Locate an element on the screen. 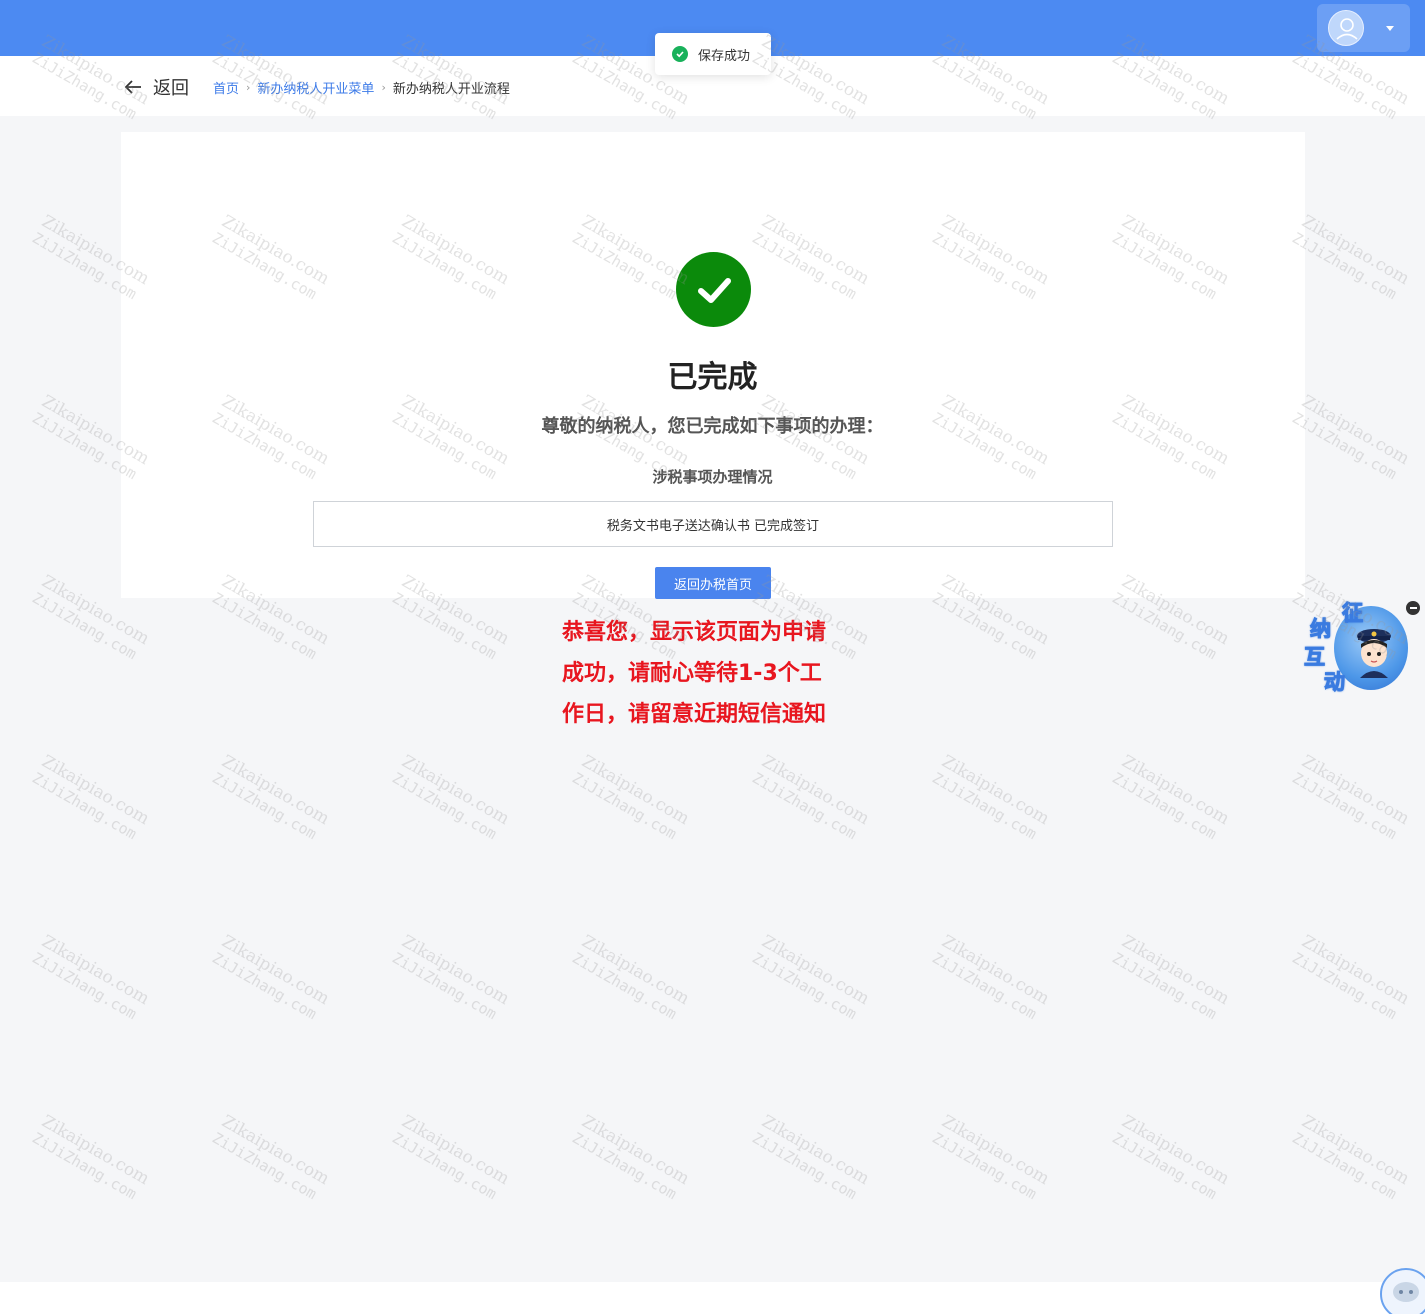 The image size is (1425, 1314). assistant-char: 动 is located at coordinates (1335, 682).